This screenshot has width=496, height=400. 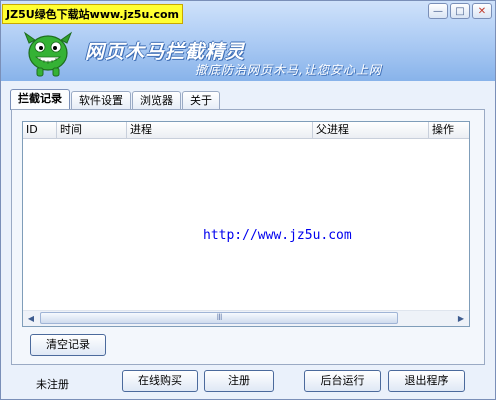 What do you see at coordinates (101, 100) in the screenshot?
I see `tab-software-settings: 软件设置` at bounding box center [101, 100].